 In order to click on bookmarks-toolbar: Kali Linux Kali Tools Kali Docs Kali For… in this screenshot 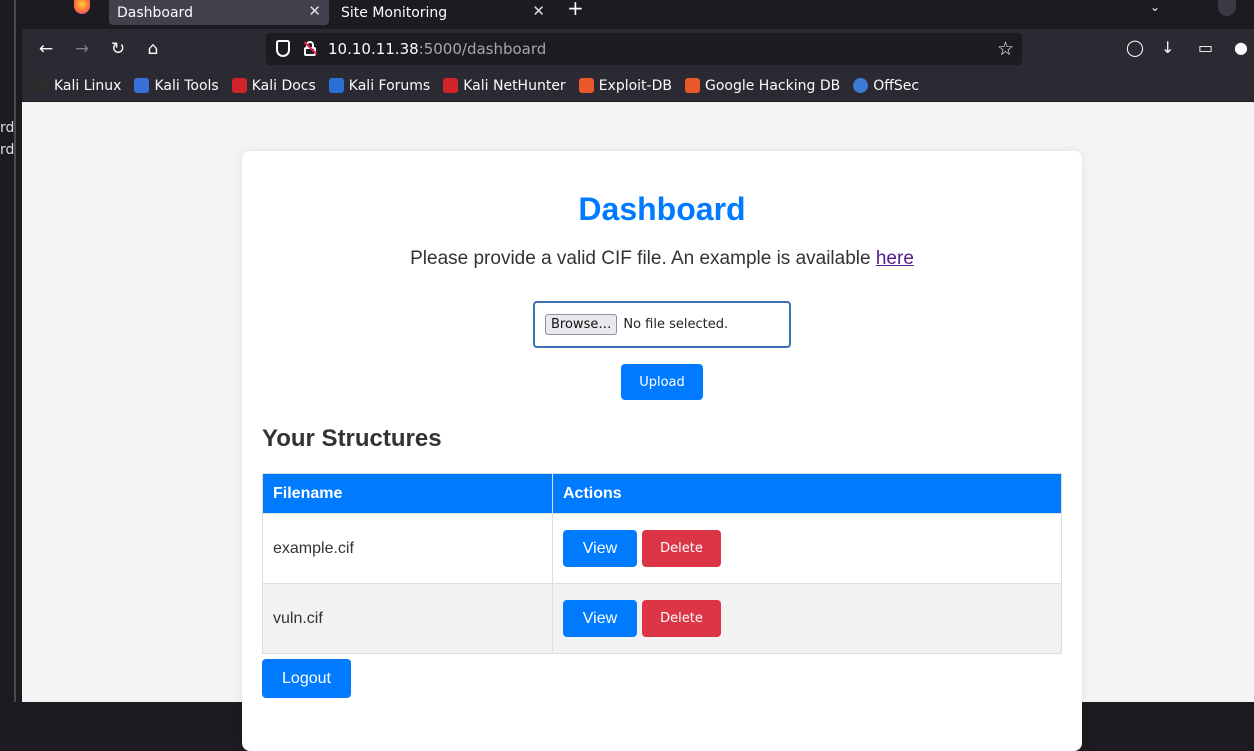, I will do `click(638, 86)`.